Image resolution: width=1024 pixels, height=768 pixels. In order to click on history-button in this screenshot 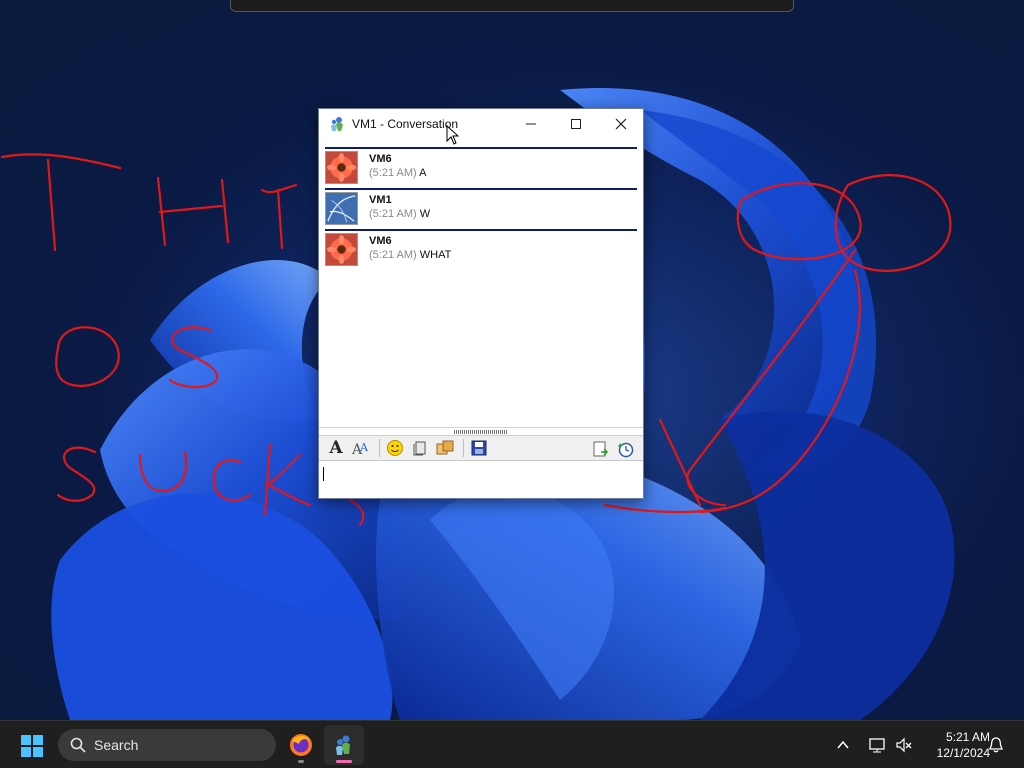, I will do `click(625, 449)`.